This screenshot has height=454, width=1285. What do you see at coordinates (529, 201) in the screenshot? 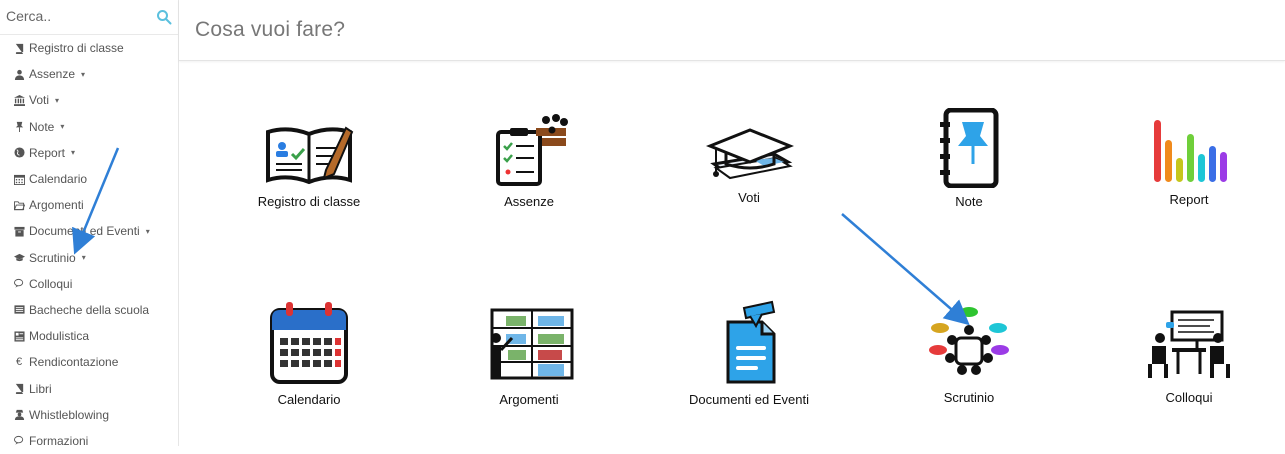
I see `tile-label: Assenze` at bounding box center [529, 201].